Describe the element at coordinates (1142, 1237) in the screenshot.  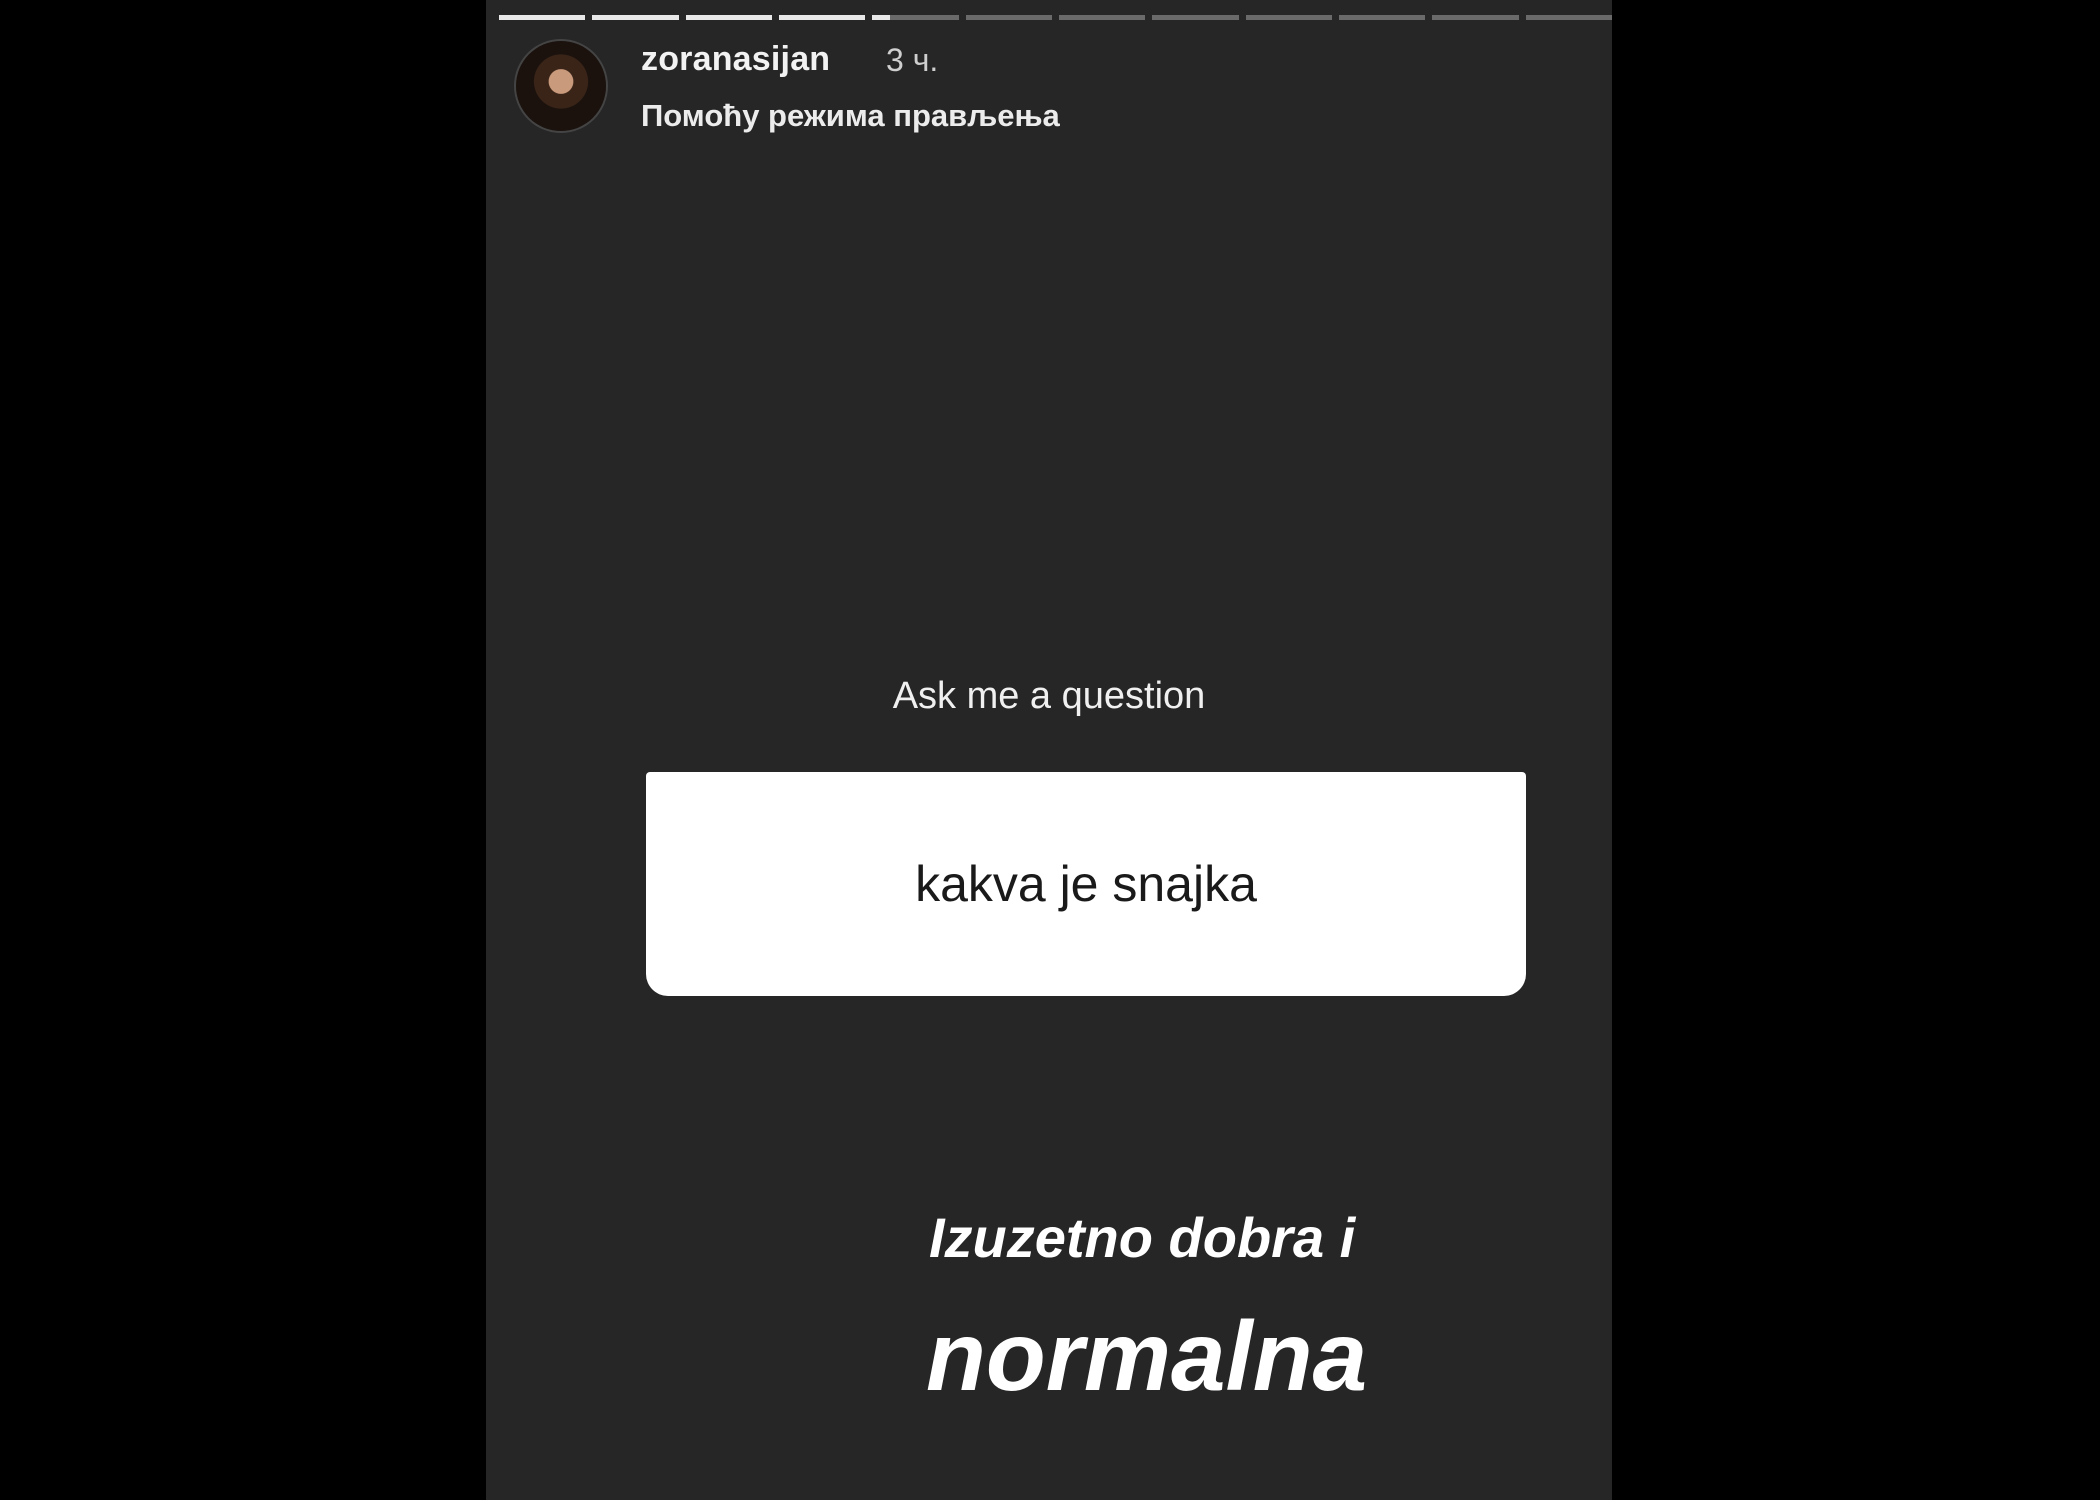
I see `answer-text-line-1: Izuzetno dobra i` at that location.